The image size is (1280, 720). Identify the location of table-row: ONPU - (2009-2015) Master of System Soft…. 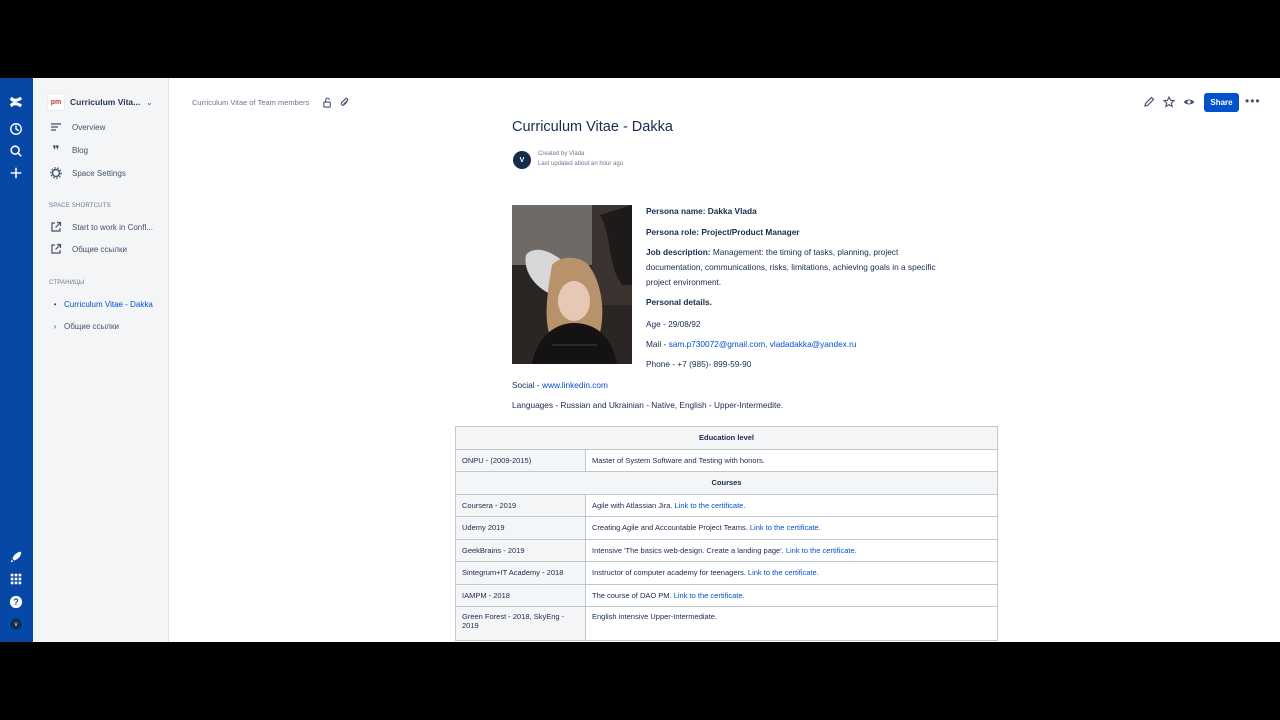
(726, 460).